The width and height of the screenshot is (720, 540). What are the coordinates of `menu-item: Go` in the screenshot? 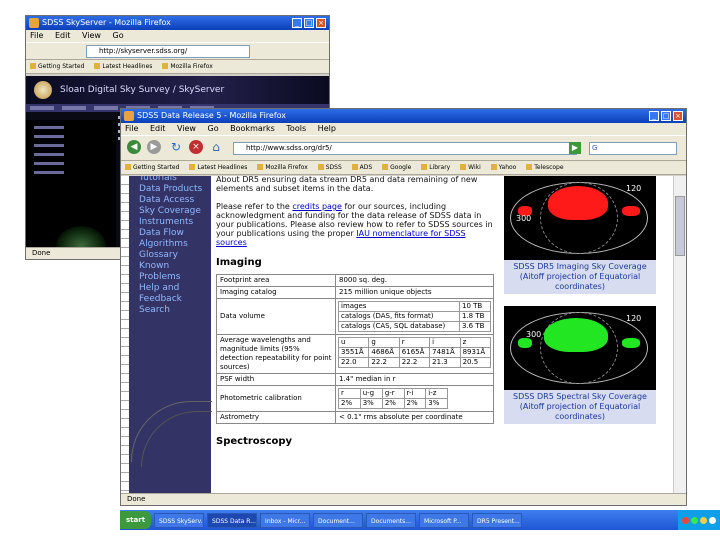 It's located at (118, 35).